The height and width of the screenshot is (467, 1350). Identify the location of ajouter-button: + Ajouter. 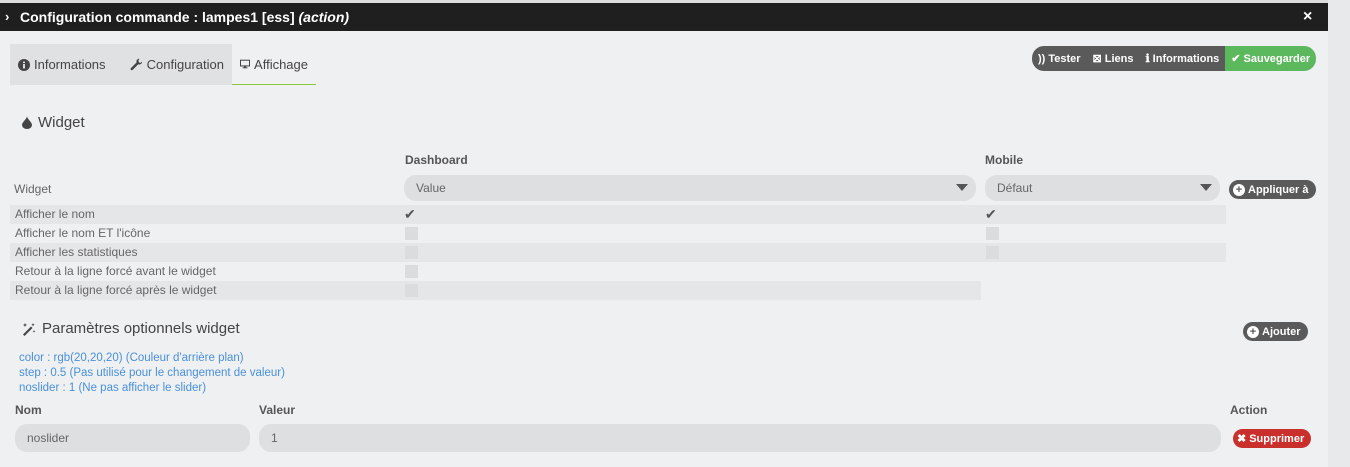
(1275, 331).